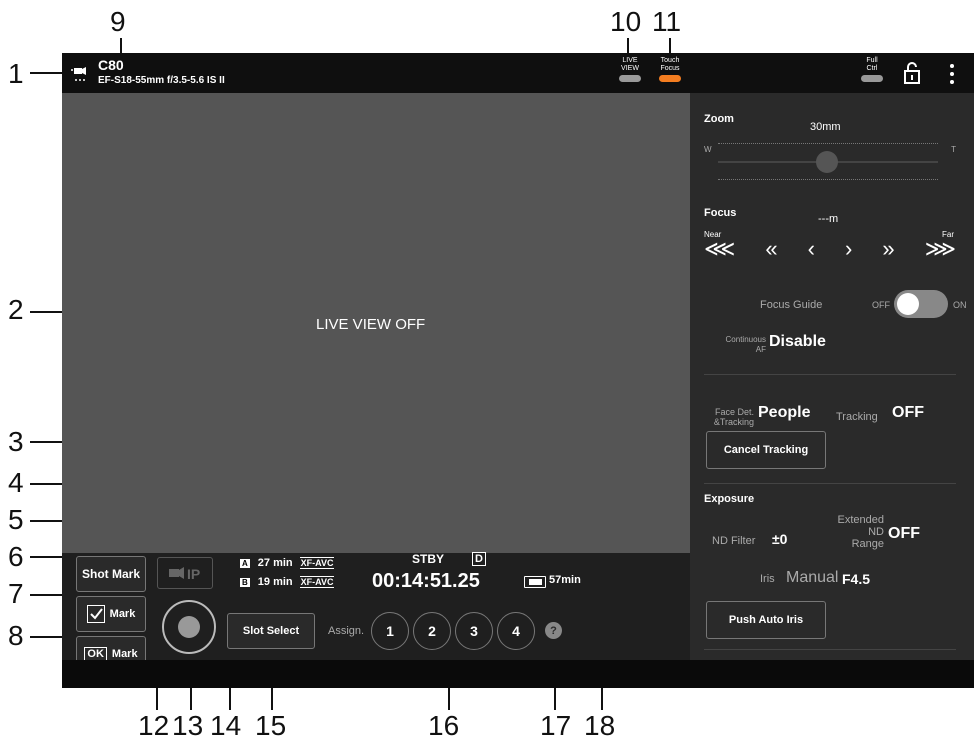 The image size is (974, 742). I want to click on ip-streaming-icon: IP, so click(185, 573).